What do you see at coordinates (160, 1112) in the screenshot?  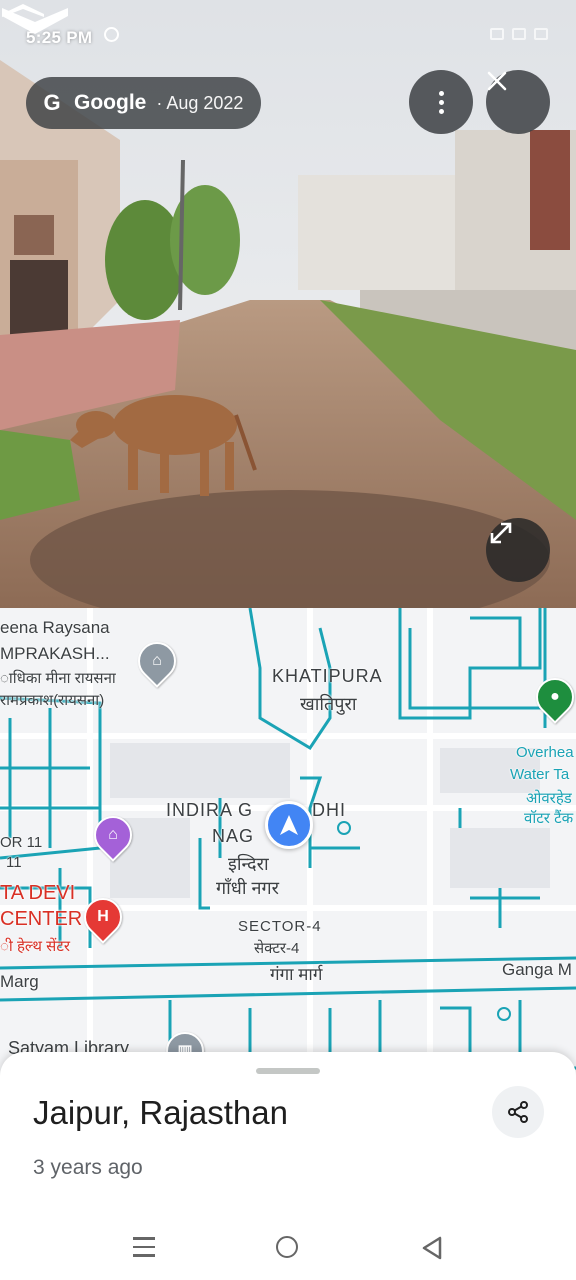 I see `place-title: Jaipur, Rajasthan` at bounding box center [160, 1112].